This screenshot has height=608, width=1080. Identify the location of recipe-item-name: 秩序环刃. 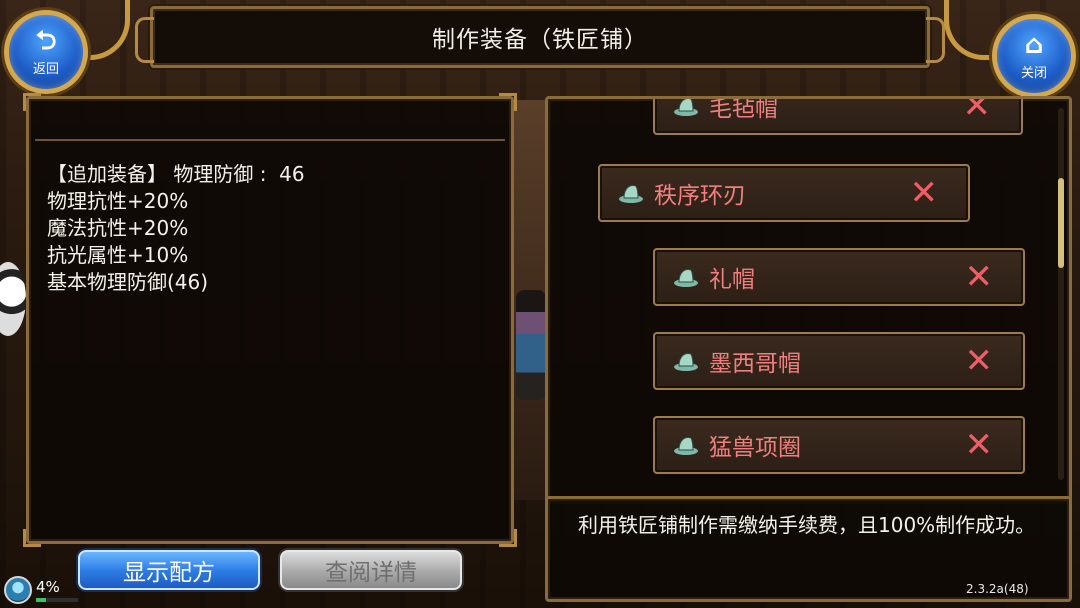
(700, 196).